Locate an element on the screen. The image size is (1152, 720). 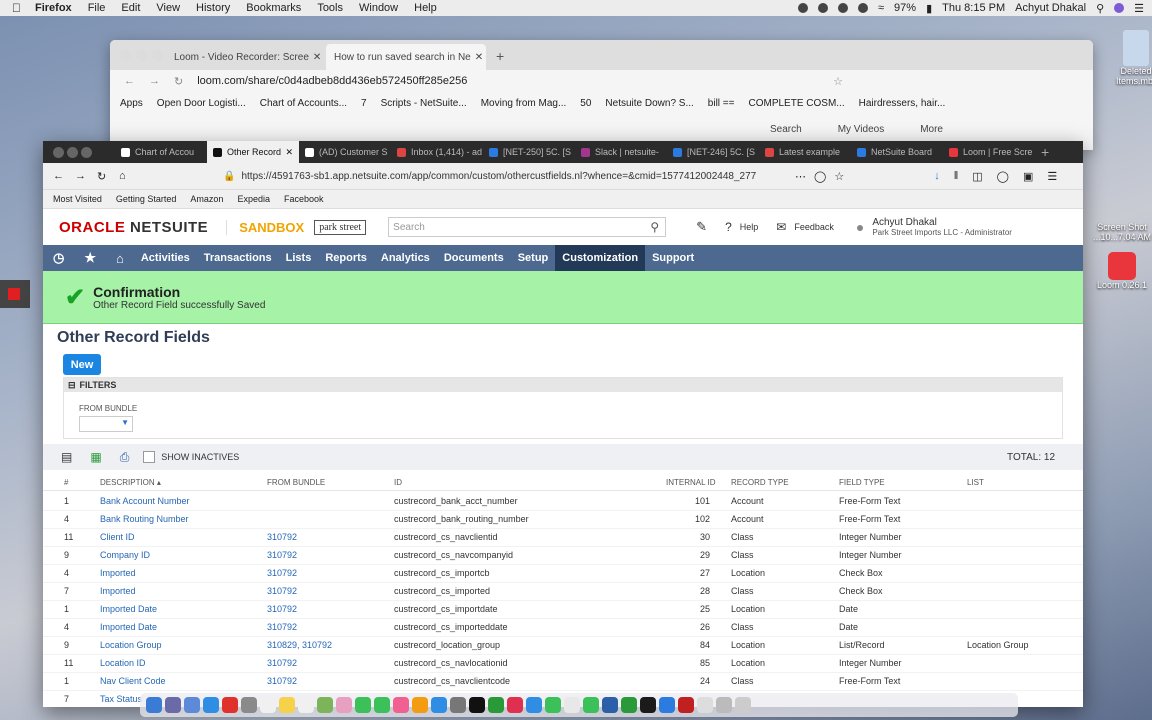
cell-description-link: Bank Routing Number is located at coordinates (144, 519).